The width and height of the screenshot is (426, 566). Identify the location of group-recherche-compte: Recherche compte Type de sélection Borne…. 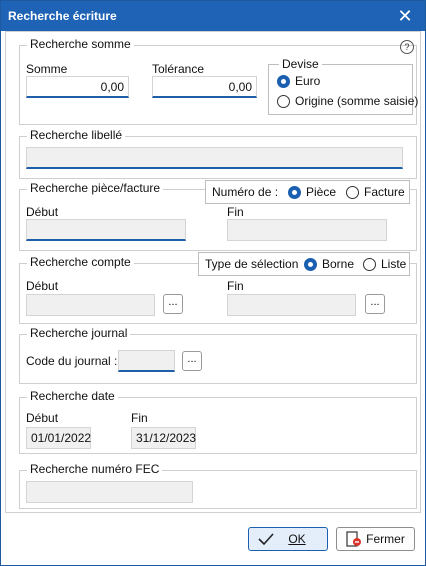
(218, 288).